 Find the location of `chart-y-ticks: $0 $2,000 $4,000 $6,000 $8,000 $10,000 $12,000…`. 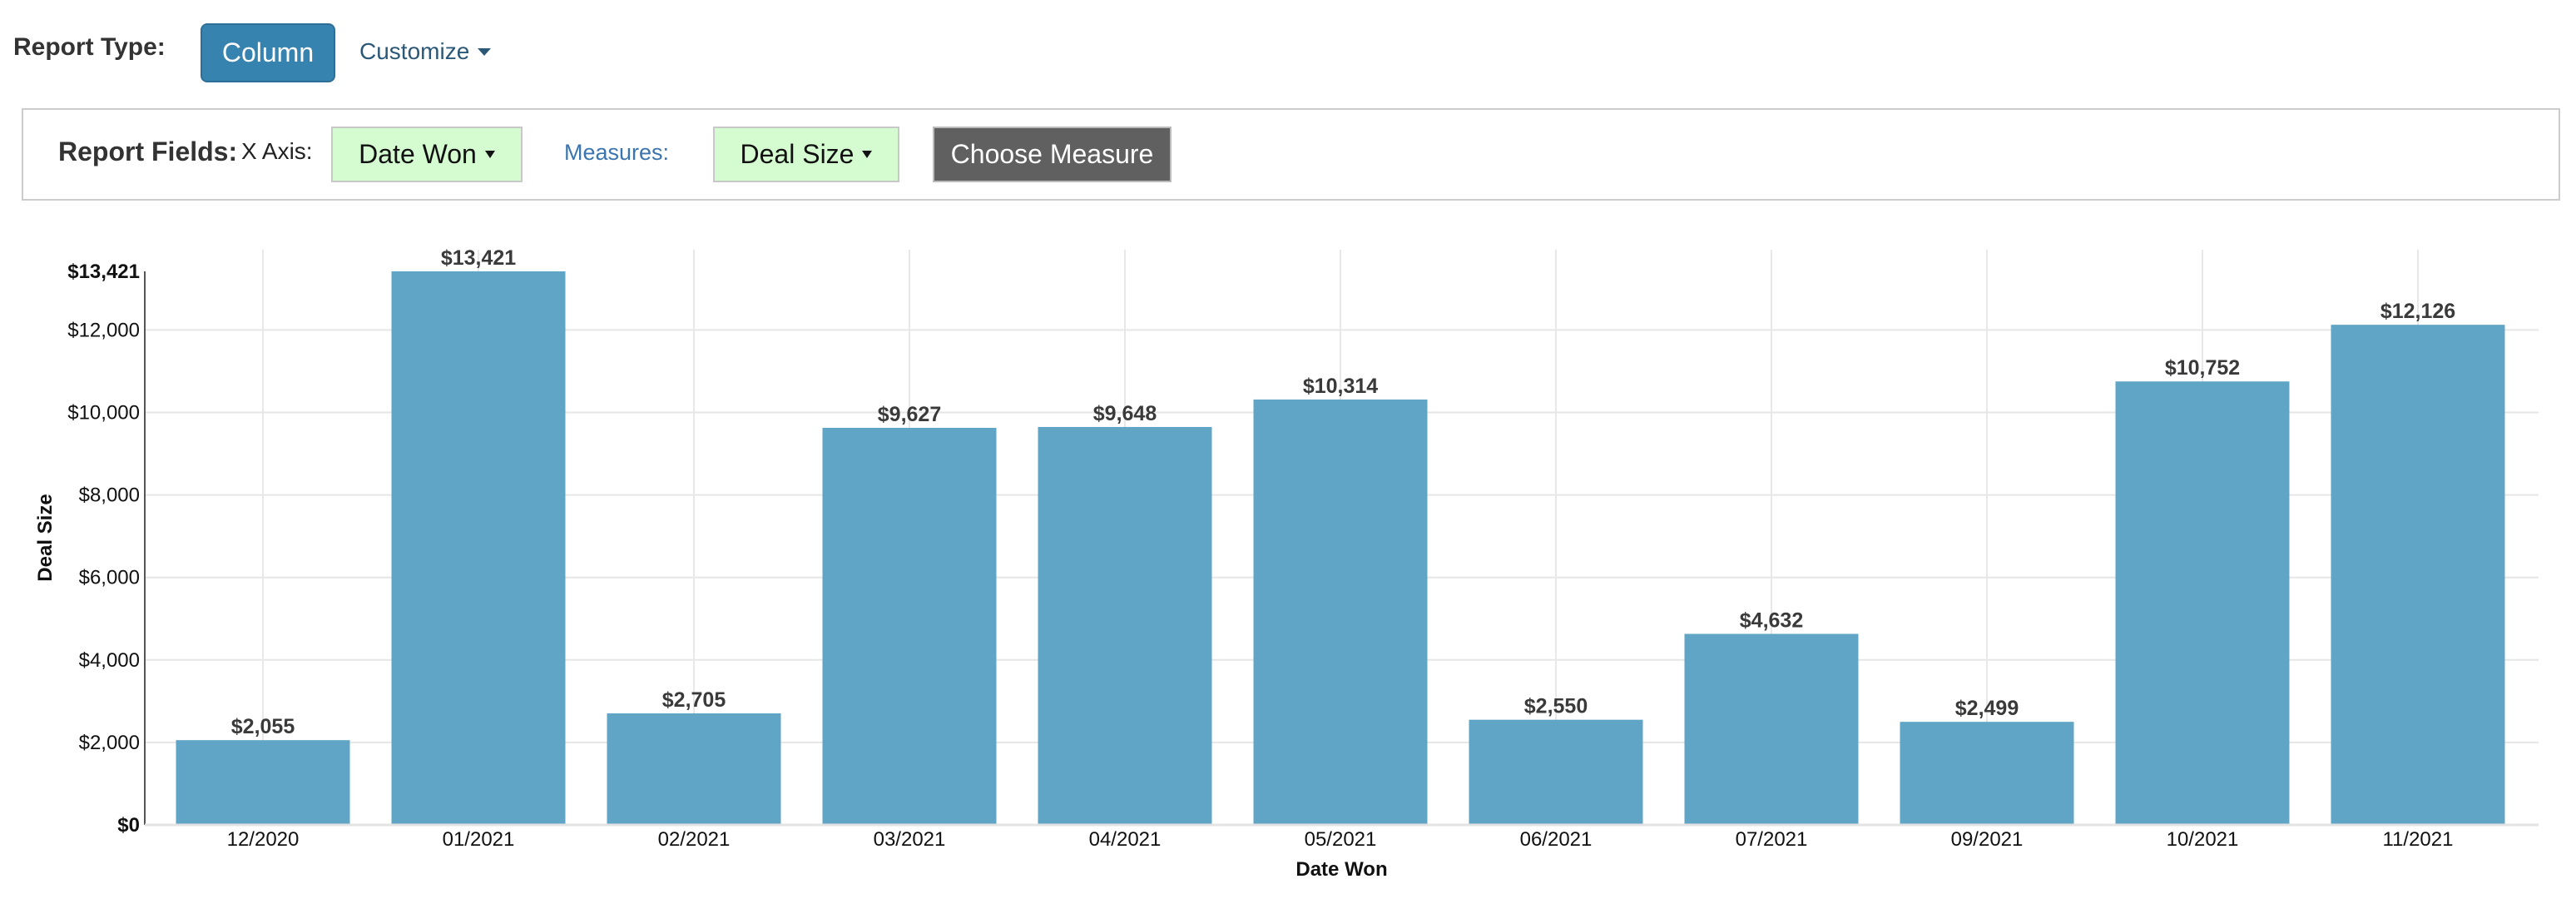

chart-y-ticks: $0 $2,000 $4,000 $6,000 $8,000 $10,000 $12,000… is located at coordinates (104, 549).